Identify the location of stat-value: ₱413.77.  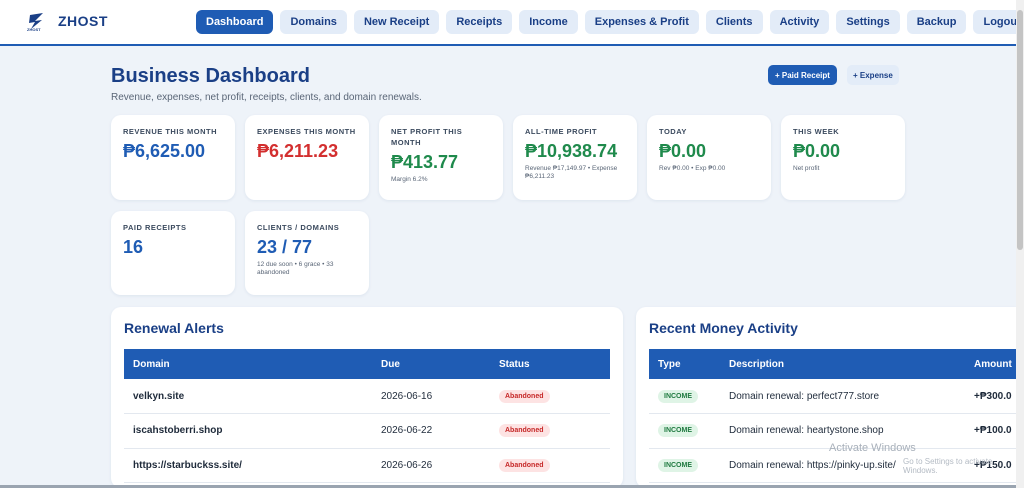
(425, 162).